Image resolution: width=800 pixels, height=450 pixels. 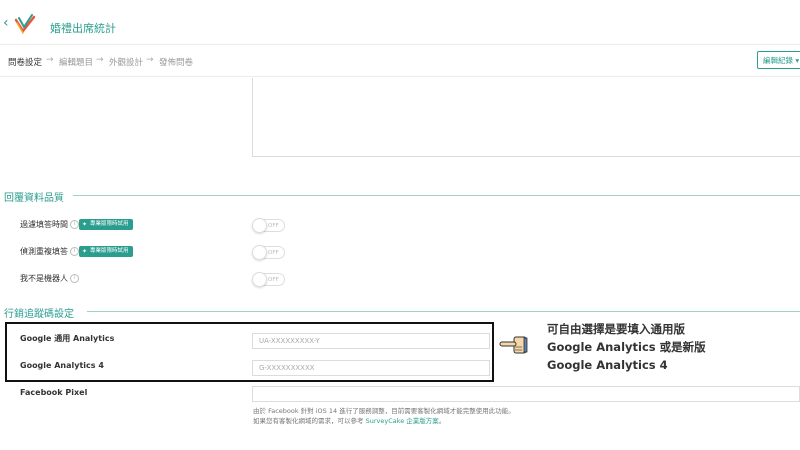 What do you see at coordinates (44, 278) in the screenshot?
I see `captcha-text: 我不是機器人` at bounding box center [44, 278].